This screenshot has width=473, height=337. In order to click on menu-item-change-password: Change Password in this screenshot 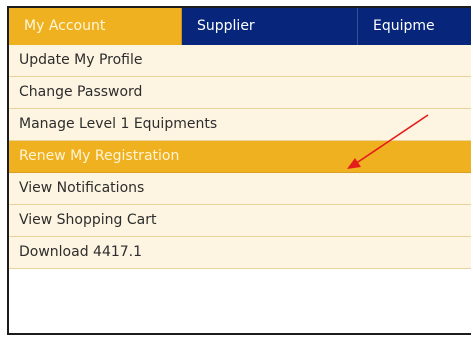, I will do `click(240, 93)`.